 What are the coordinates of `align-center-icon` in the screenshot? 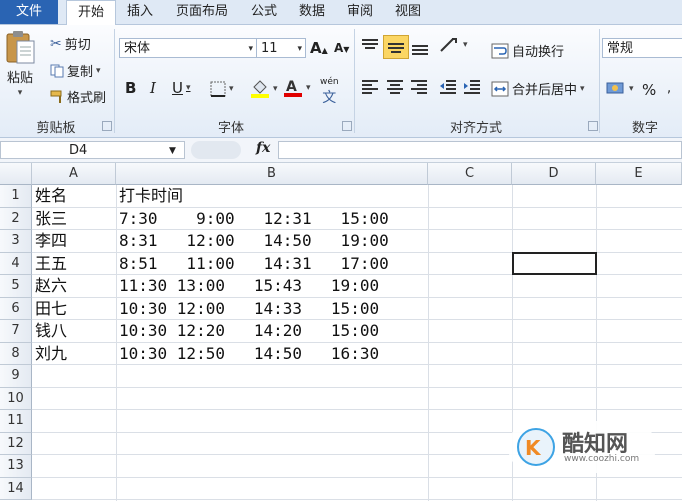 It's located at (395, 87).